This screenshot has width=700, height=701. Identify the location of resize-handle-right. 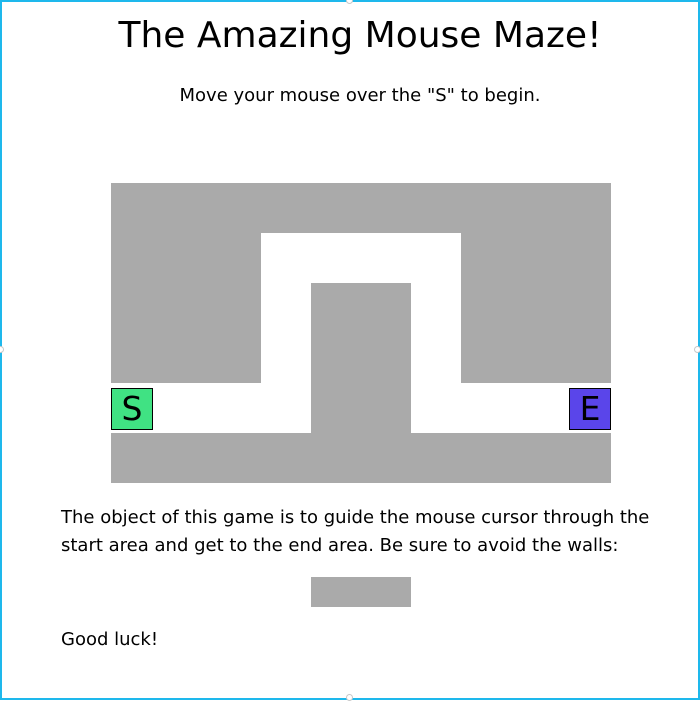
(697, 349).